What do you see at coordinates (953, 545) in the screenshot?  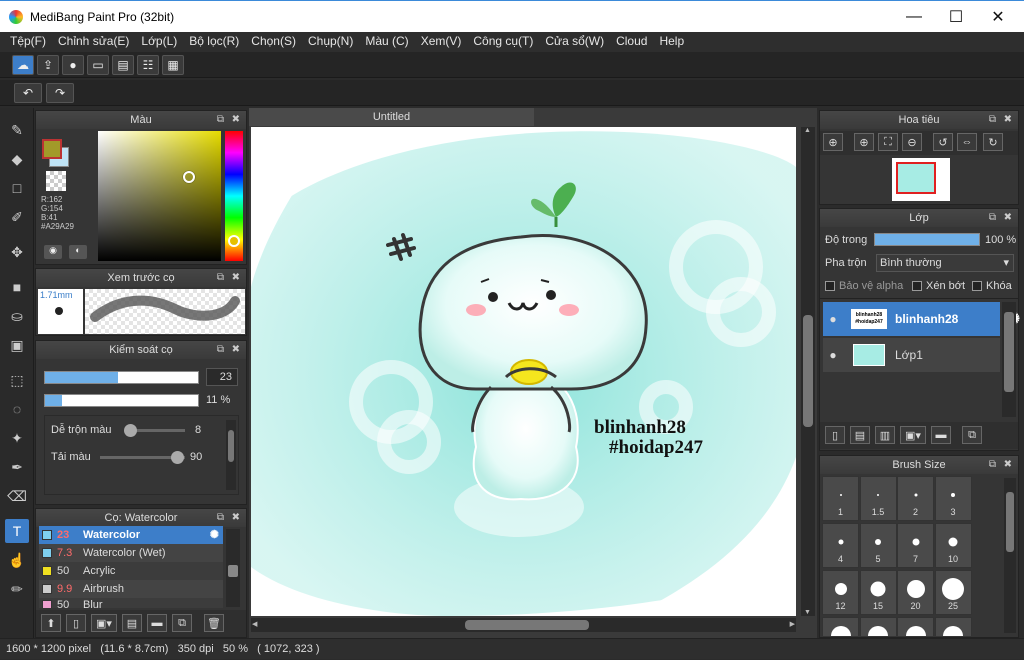 I see `brush-size-cell: 10` at bounding box center [953, 545].